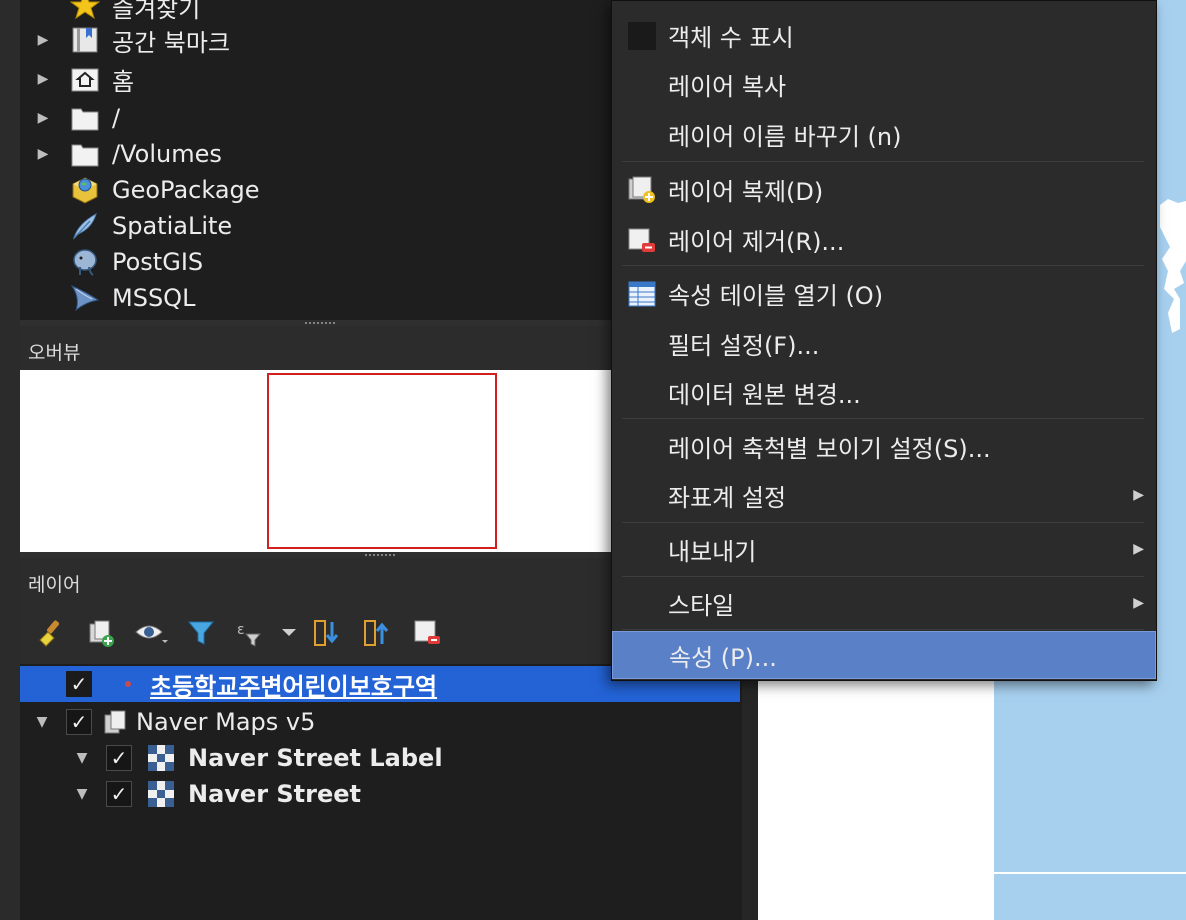  What do you see at coordinates (85, 298) in the screenshot?
I see `mssql-icon` at bounding box center [85, 298].